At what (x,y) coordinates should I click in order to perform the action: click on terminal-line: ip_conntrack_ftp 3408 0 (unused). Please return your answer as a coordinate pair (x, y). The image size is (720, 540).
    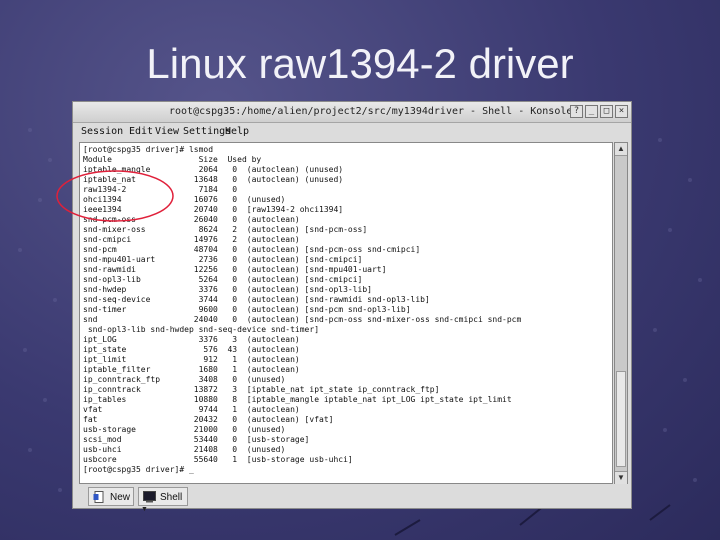
    Looking at the image, I should click on (184, 379).